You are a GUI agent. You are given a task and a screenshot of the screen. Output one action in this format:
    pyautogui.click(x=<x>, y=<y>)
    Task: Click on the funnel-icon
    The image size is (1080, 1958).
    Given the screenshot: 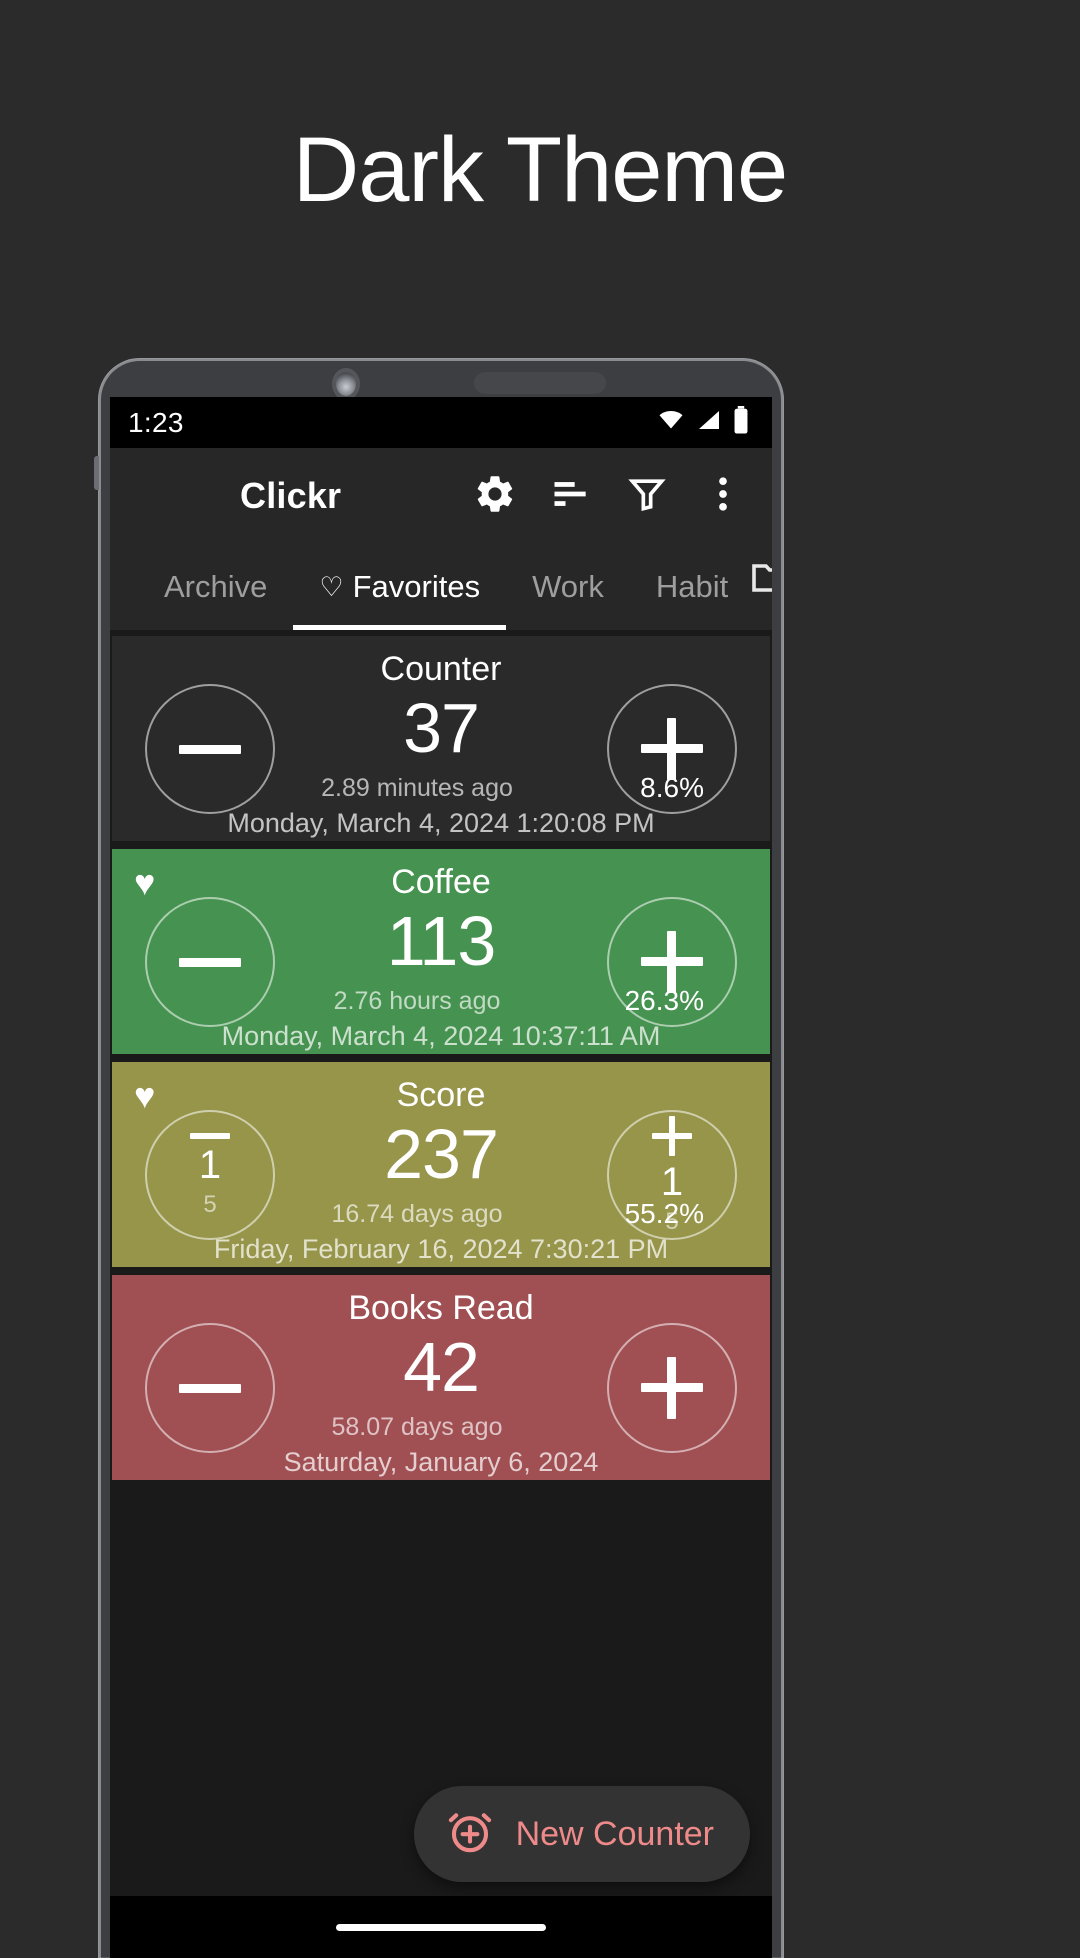 What is the action you would take?
    pyautogui.click(x=647, y=496)
    